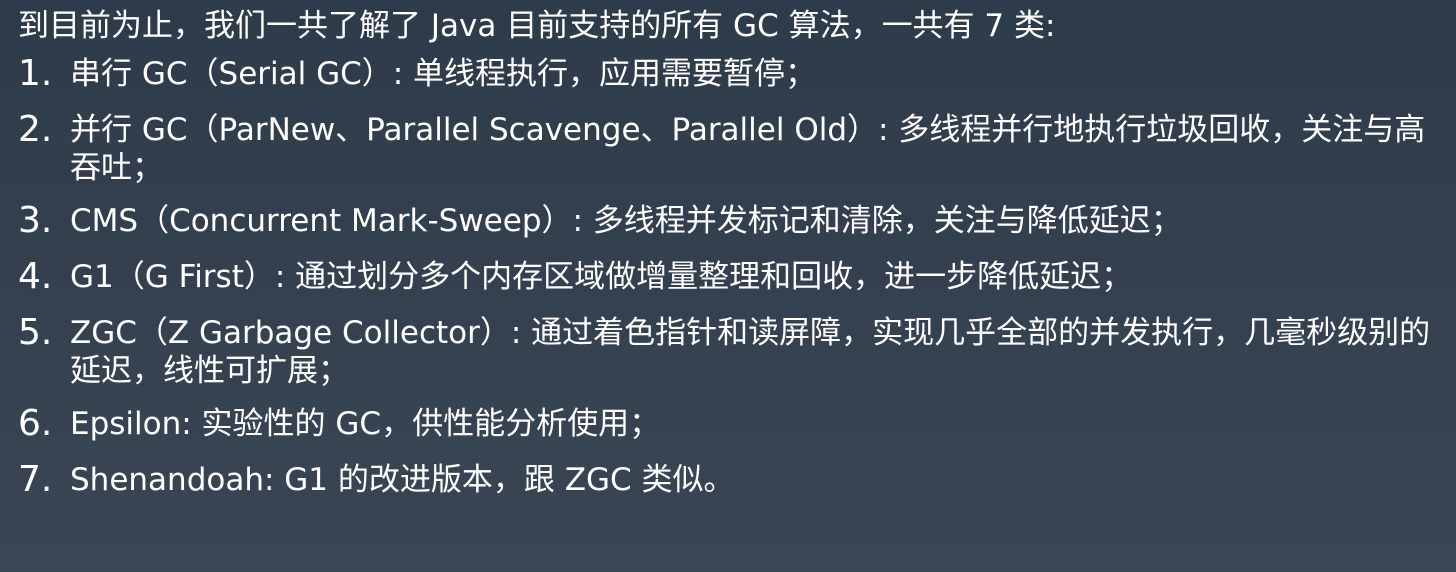  What do you see at coordinates (365, 424) in the screenshot?
I see `list-item-text: Epsilon: 实验性的 GC，供性能分析使用；` at bounding box center [365, 424].